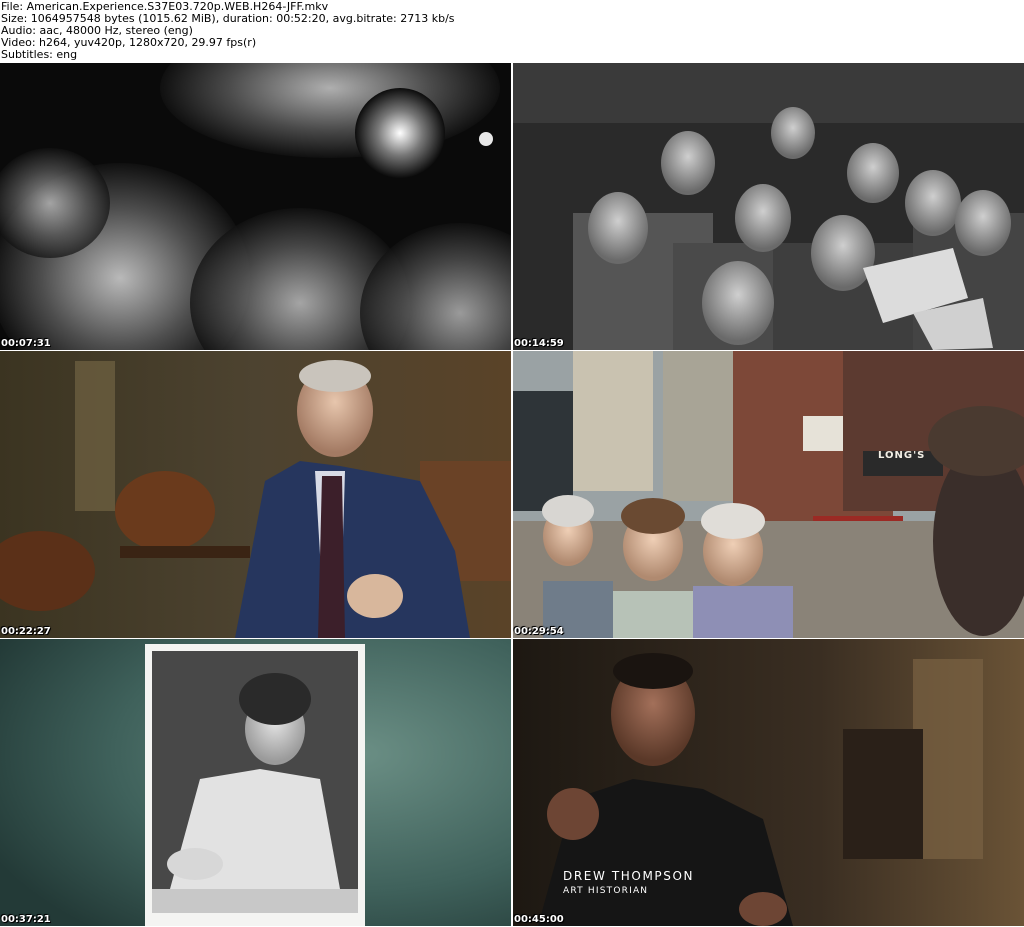  I want to click on caption-role: ART HISTORIAN, so click(606, 891).